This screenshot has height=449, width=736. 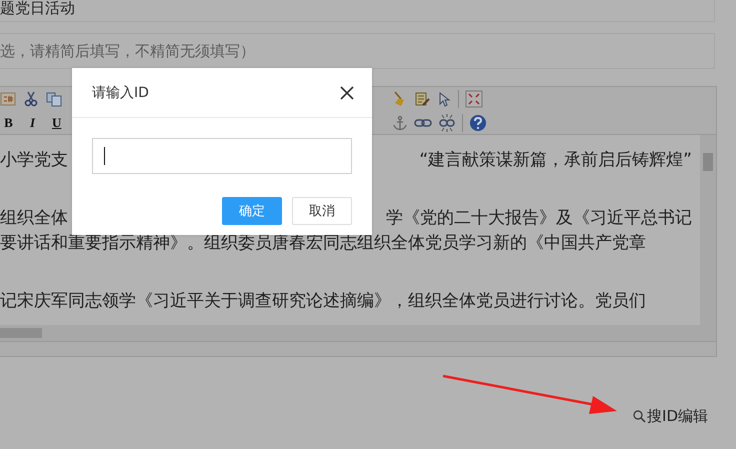 What do you see at coordinates (639, 416) in the screenshot?
I see `search-icon` at bounding box center [639, 416].